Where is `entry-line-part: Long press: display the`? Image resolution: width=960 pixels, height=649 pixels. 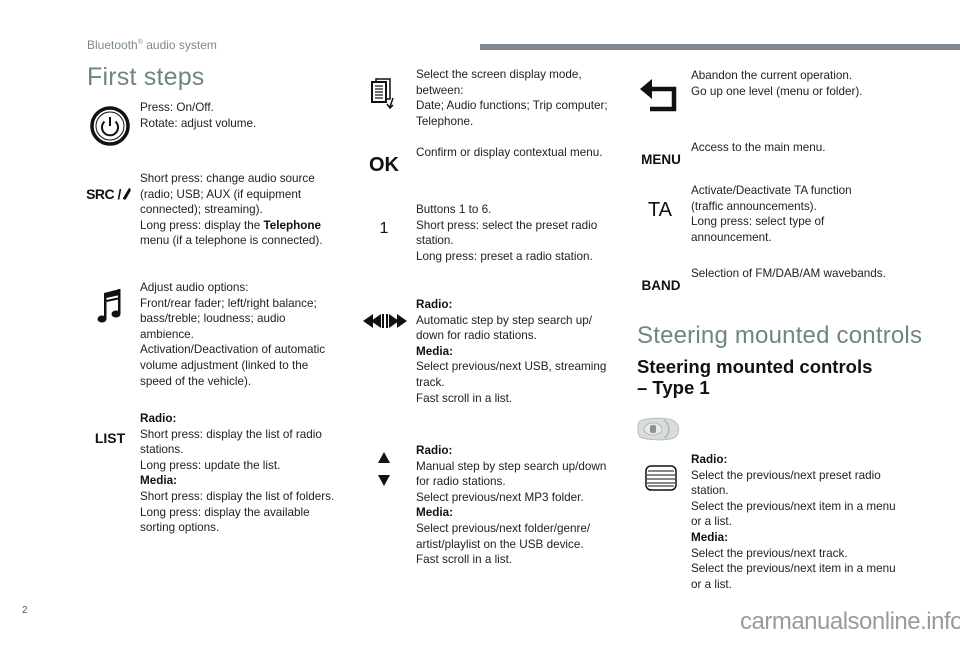 entry-line-part: Long press: display the is located at coordinates (202, 225).